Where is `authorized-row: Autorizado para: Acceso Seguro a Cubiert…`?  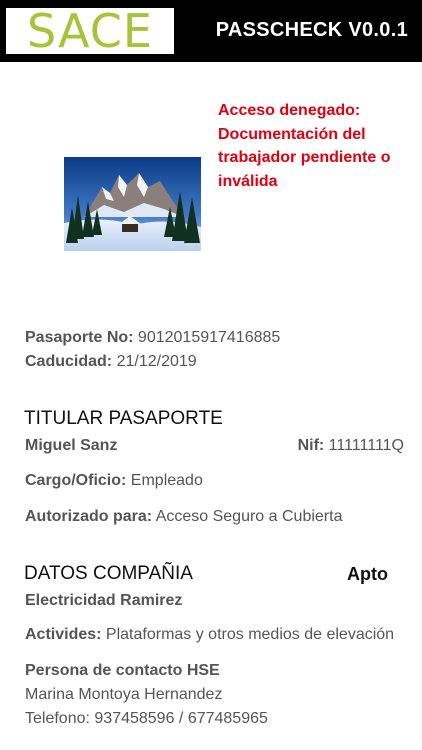
authorized-row: Autorizado para: Acceso Seguro a Cubiert… is located at coordinates (183, 517).